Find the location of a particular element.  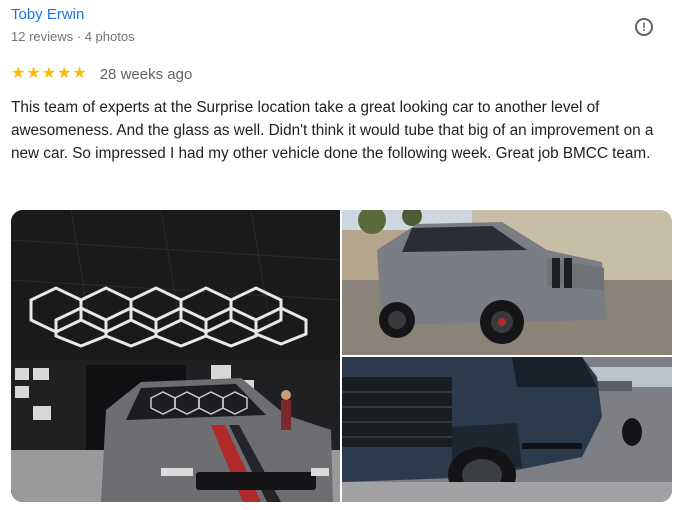

author-meta: 12 reviews · 4 photos is located at coordinates (73, 36).